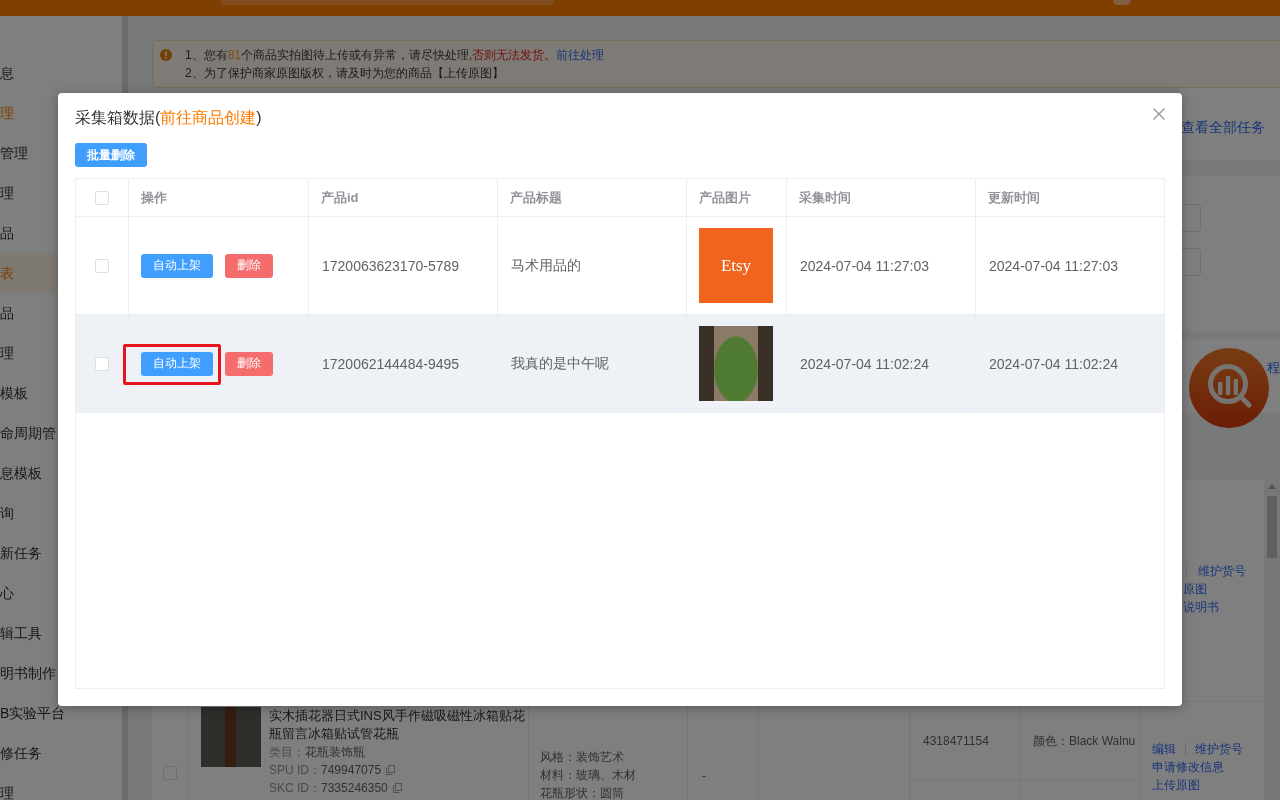 The height and width of the screenshot is (800, 1280). What do you see at coordinates (111, 155) in the screenshot?
I see `batch-delete-button: 批量删除` at bounding box center [111, 155].